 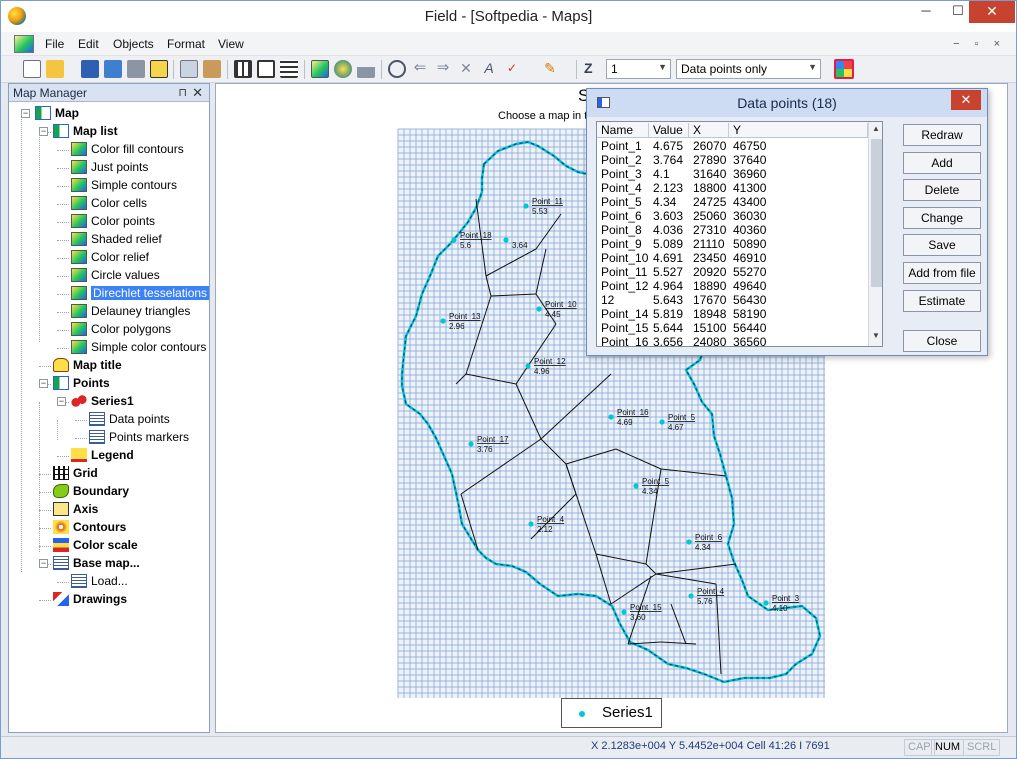 What do you see at coordinates (189, 69) in the screenshot?
I see `copy-icon` at bounding box center [189, 69].